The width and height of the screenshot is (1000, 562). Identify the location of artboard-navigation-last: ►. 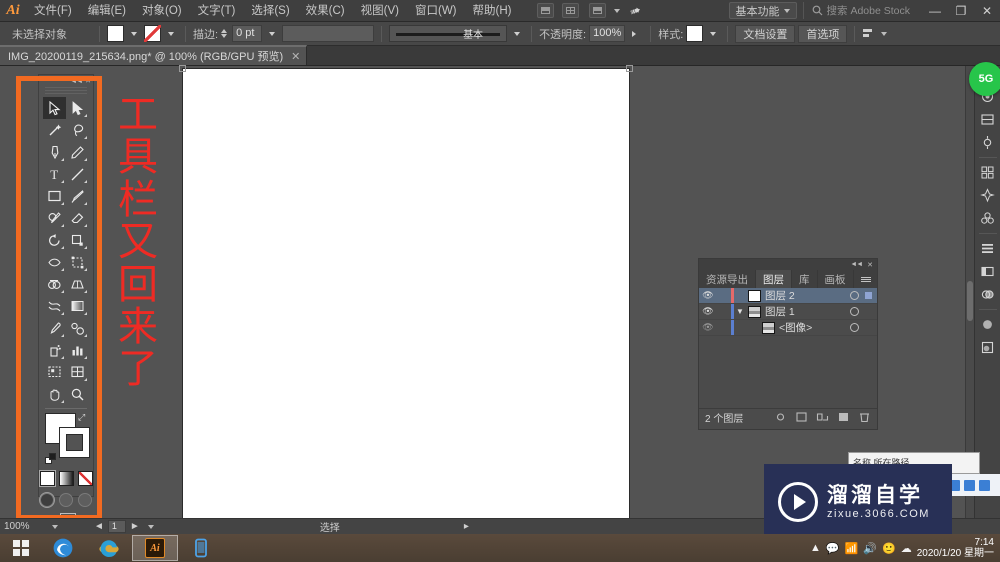
(135, 526).